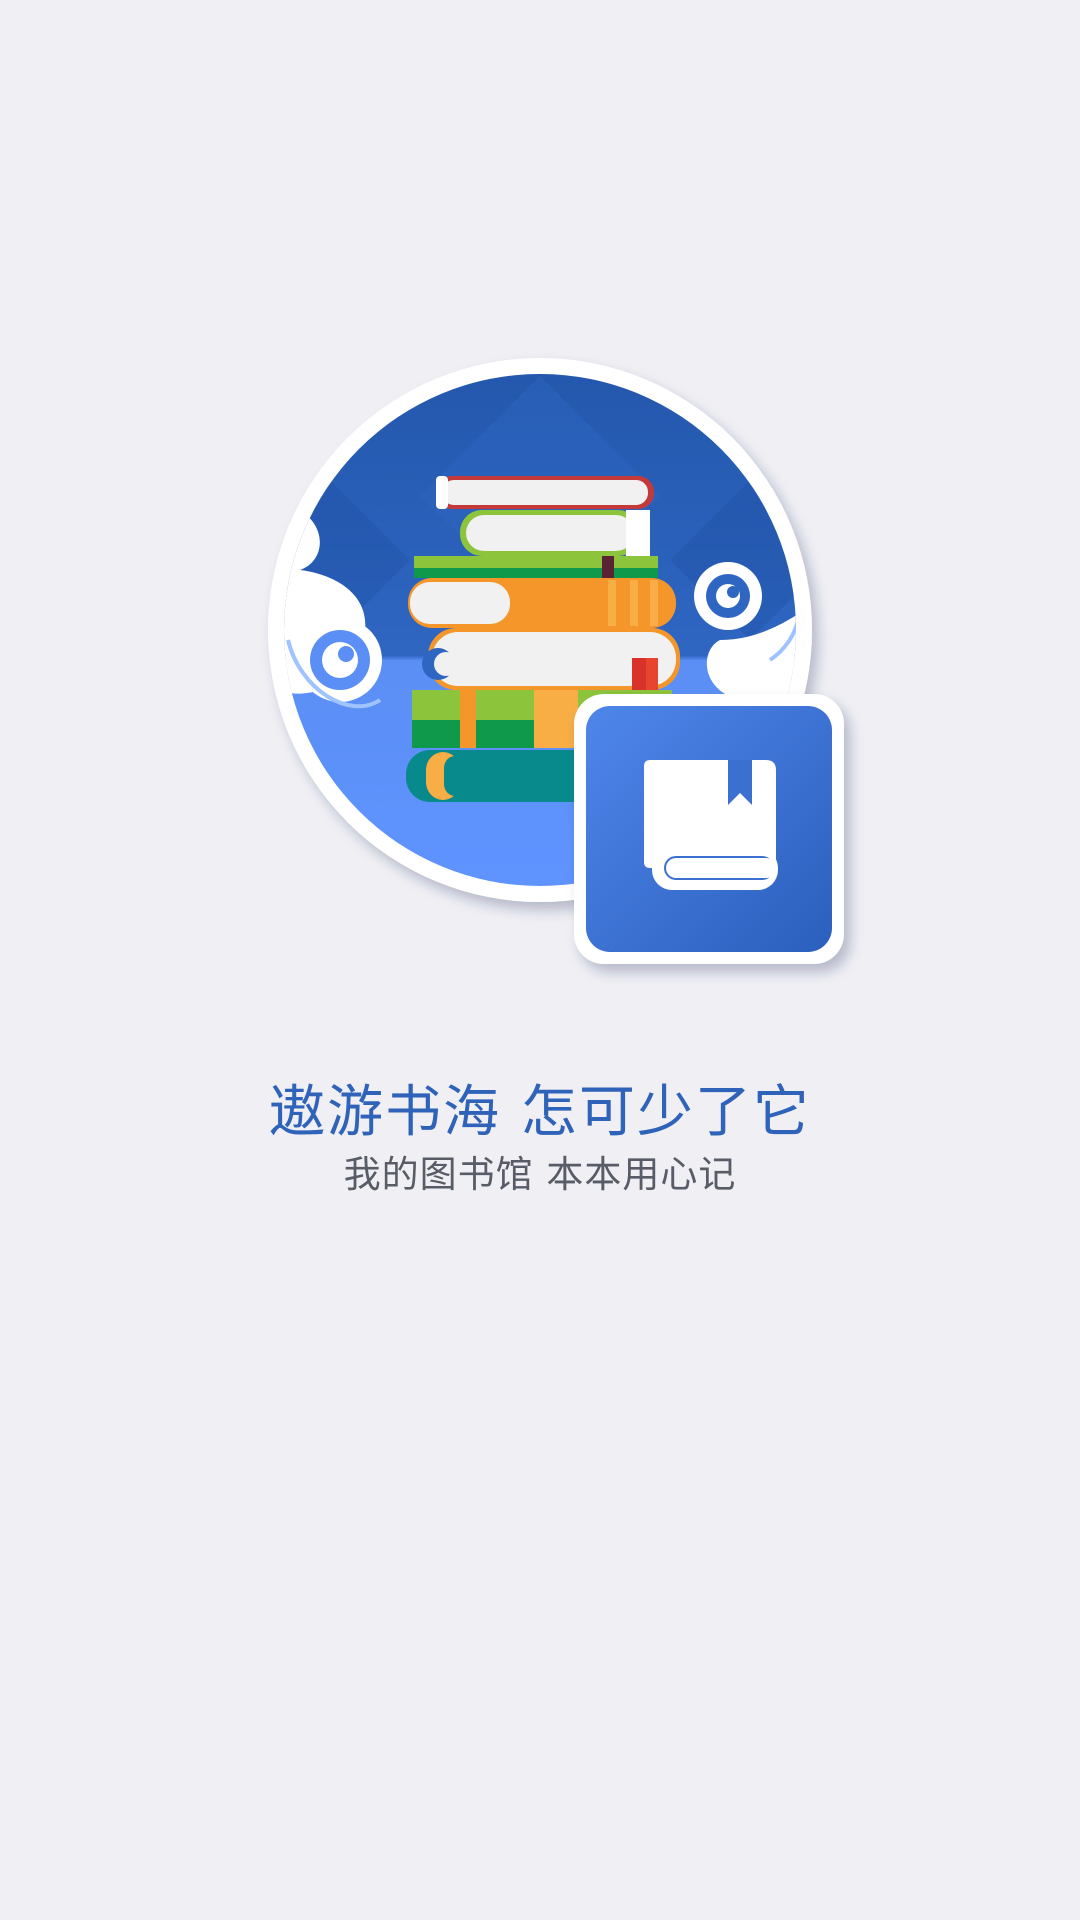 The height and width of the screenshot is (1920, 1080). I want to click on subline: 我的图书馆 本本用心记, so click(540, 1174).